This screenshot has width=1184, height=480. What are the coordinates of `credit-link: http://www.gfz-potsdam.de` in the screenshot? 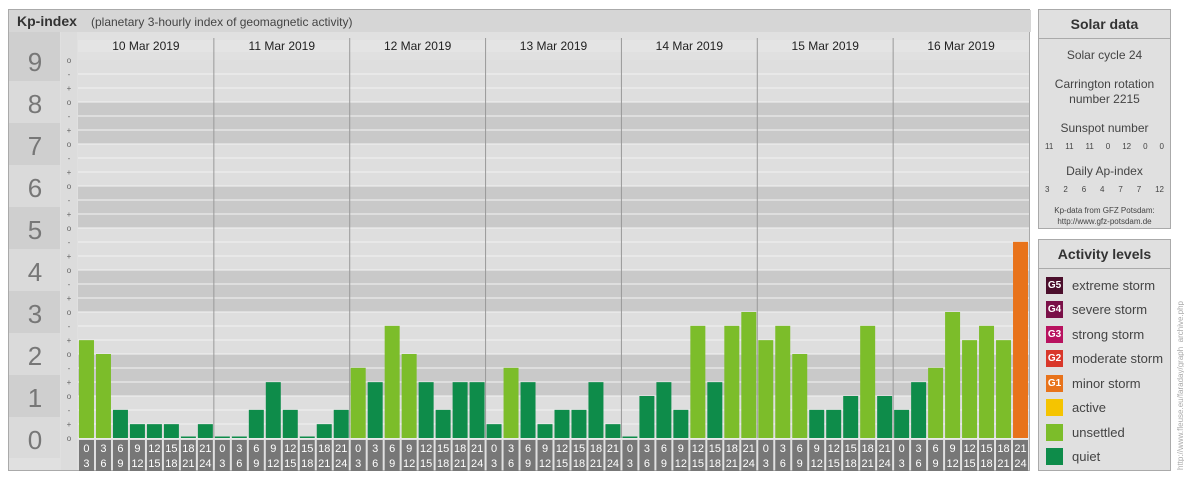 It's located at (1104, 221).